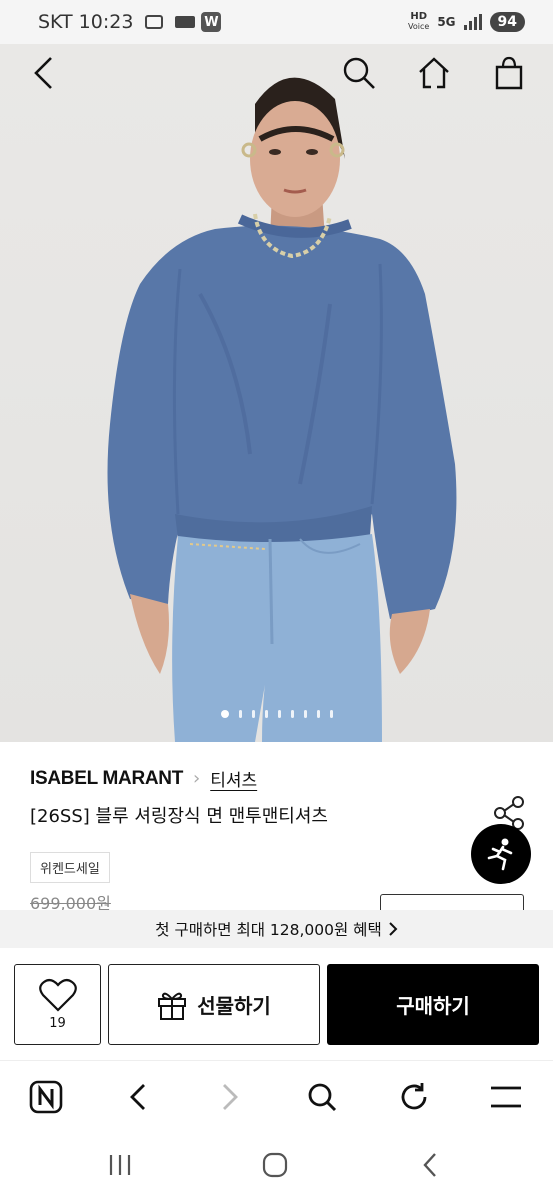  Describe the element at coordinates (179, 816) in the screenshot. I see `product-title: [26SS] 블루 셔링장식 면 맨투맨티셔츠` at that location.